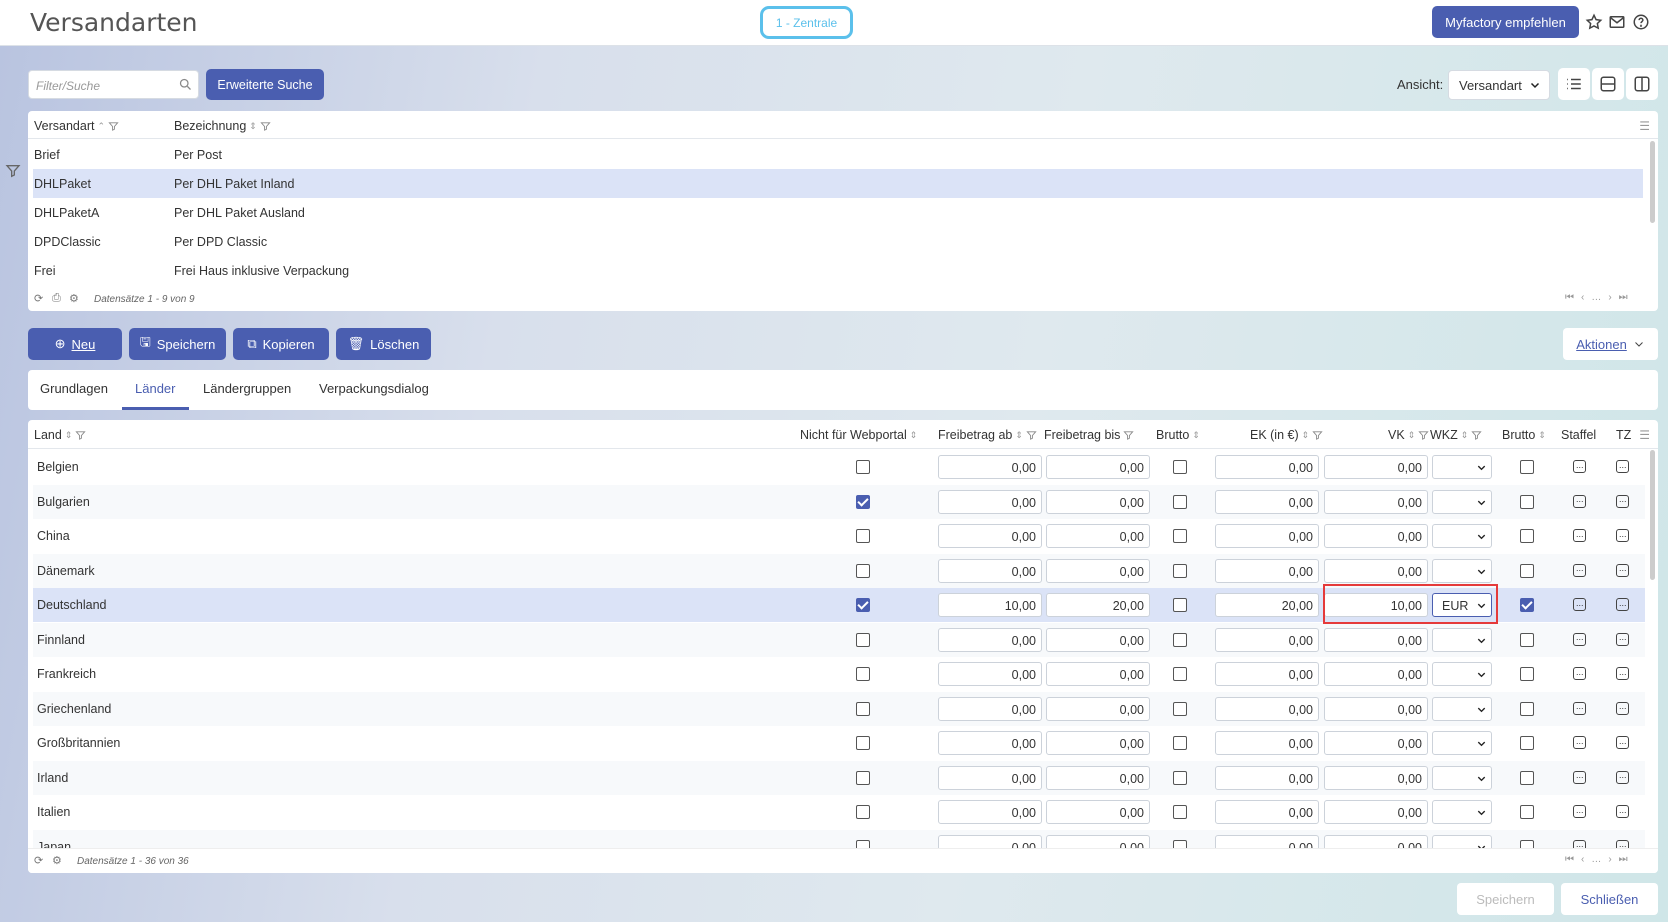 Image resolution: width=1668 pixels, height=922 pixels. Describe the element at coordinates (1267, 605) in the screenshot. I see `ek-input: 20,00` at that location.